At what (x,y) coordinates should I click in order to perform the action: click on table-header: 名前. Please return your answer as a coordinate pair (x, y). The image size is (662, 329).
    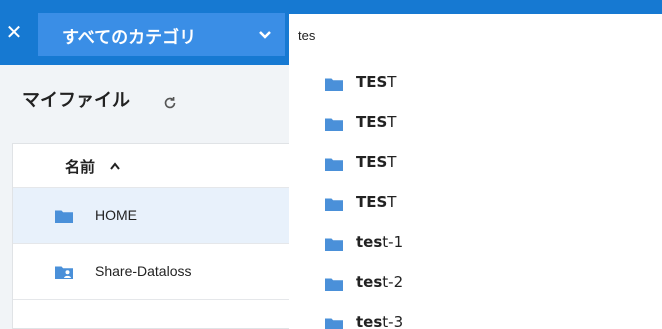
    Looking at the image, I should click on (152, 166).